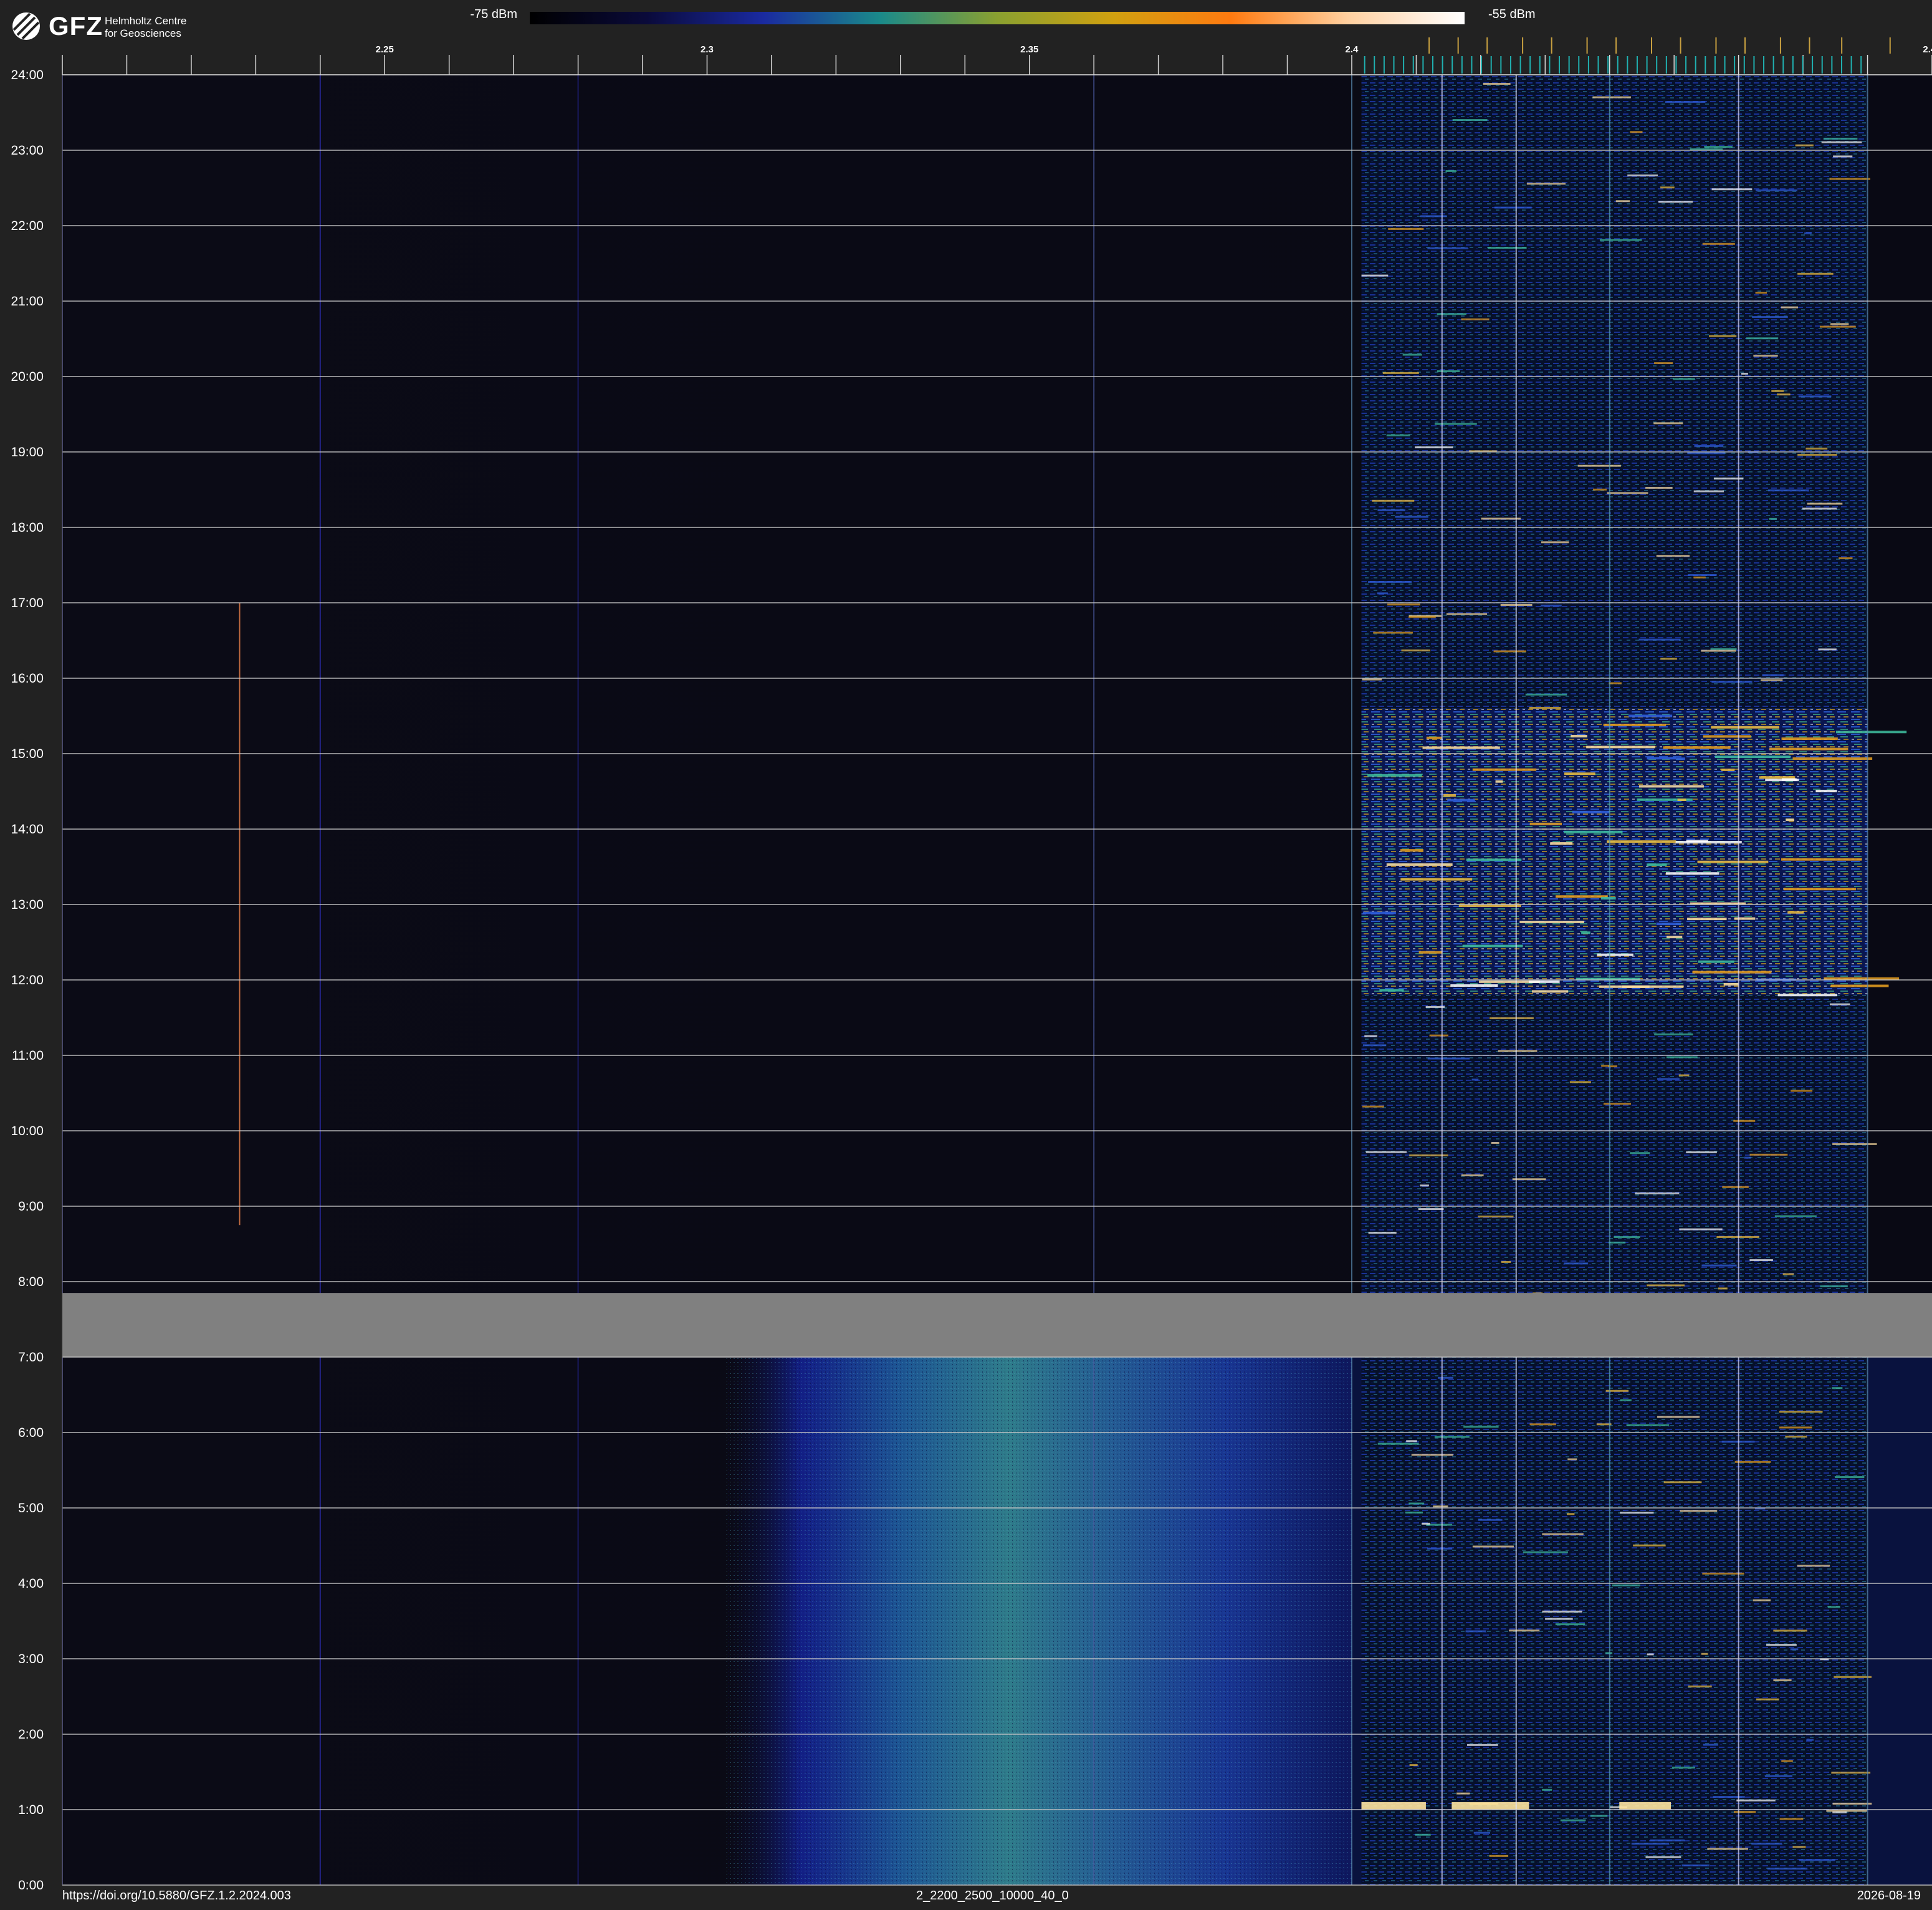 This screenshot has height=1910, width=1932. What do you see at coordinates (31, 1357) in the screenshot?
I see `y-tick-label: 7:00` at bounding box center [31, 1357].